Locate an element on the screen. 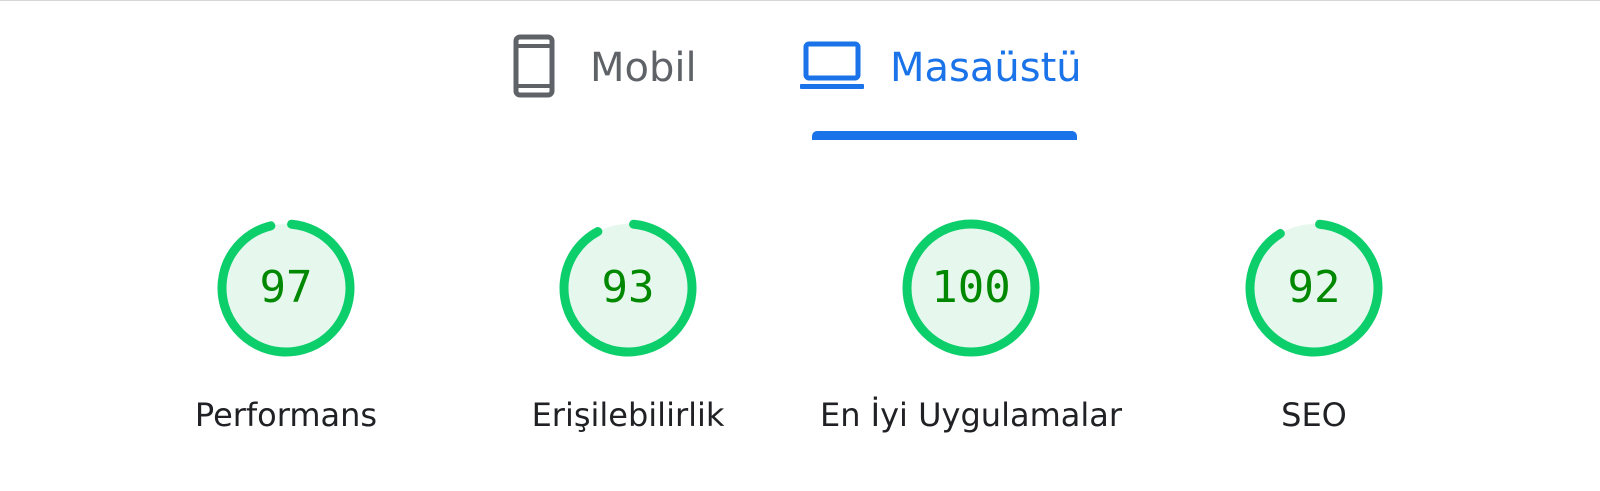 This screenshot has height=491, width=1600. score-gauge: 92 is located at coordinates (1314, 288).